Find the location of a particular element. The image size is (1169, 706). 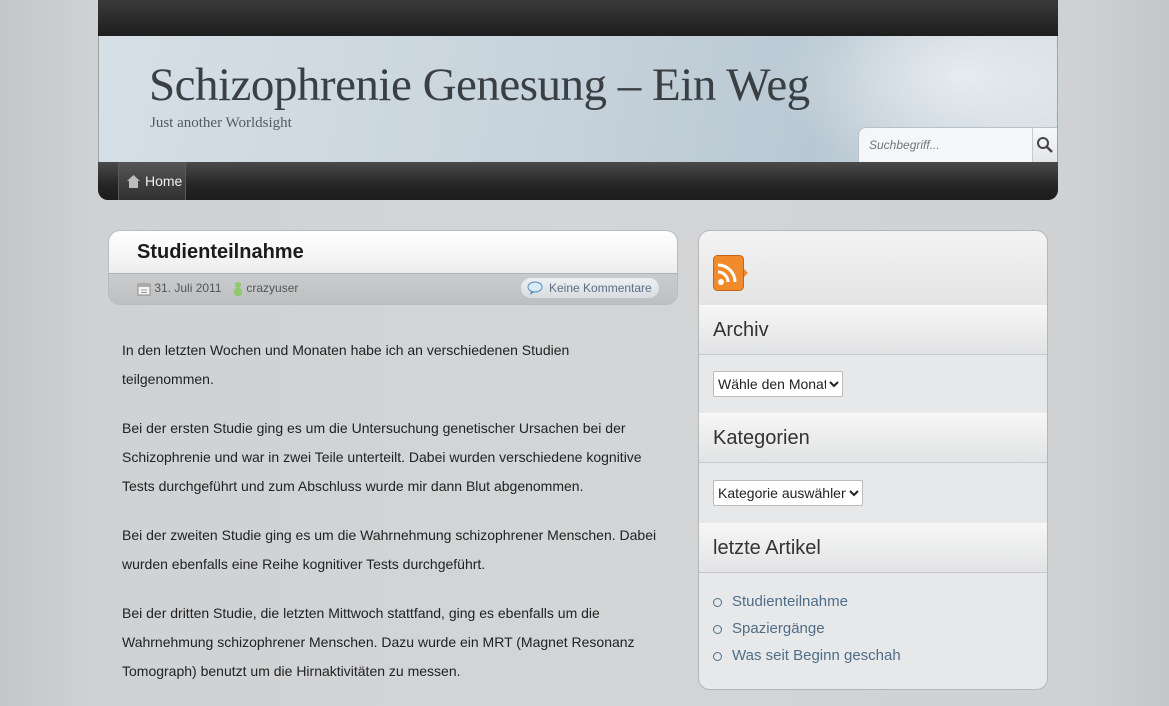

category-select: Kategorie auswählen is located at coordinates (788, 493).